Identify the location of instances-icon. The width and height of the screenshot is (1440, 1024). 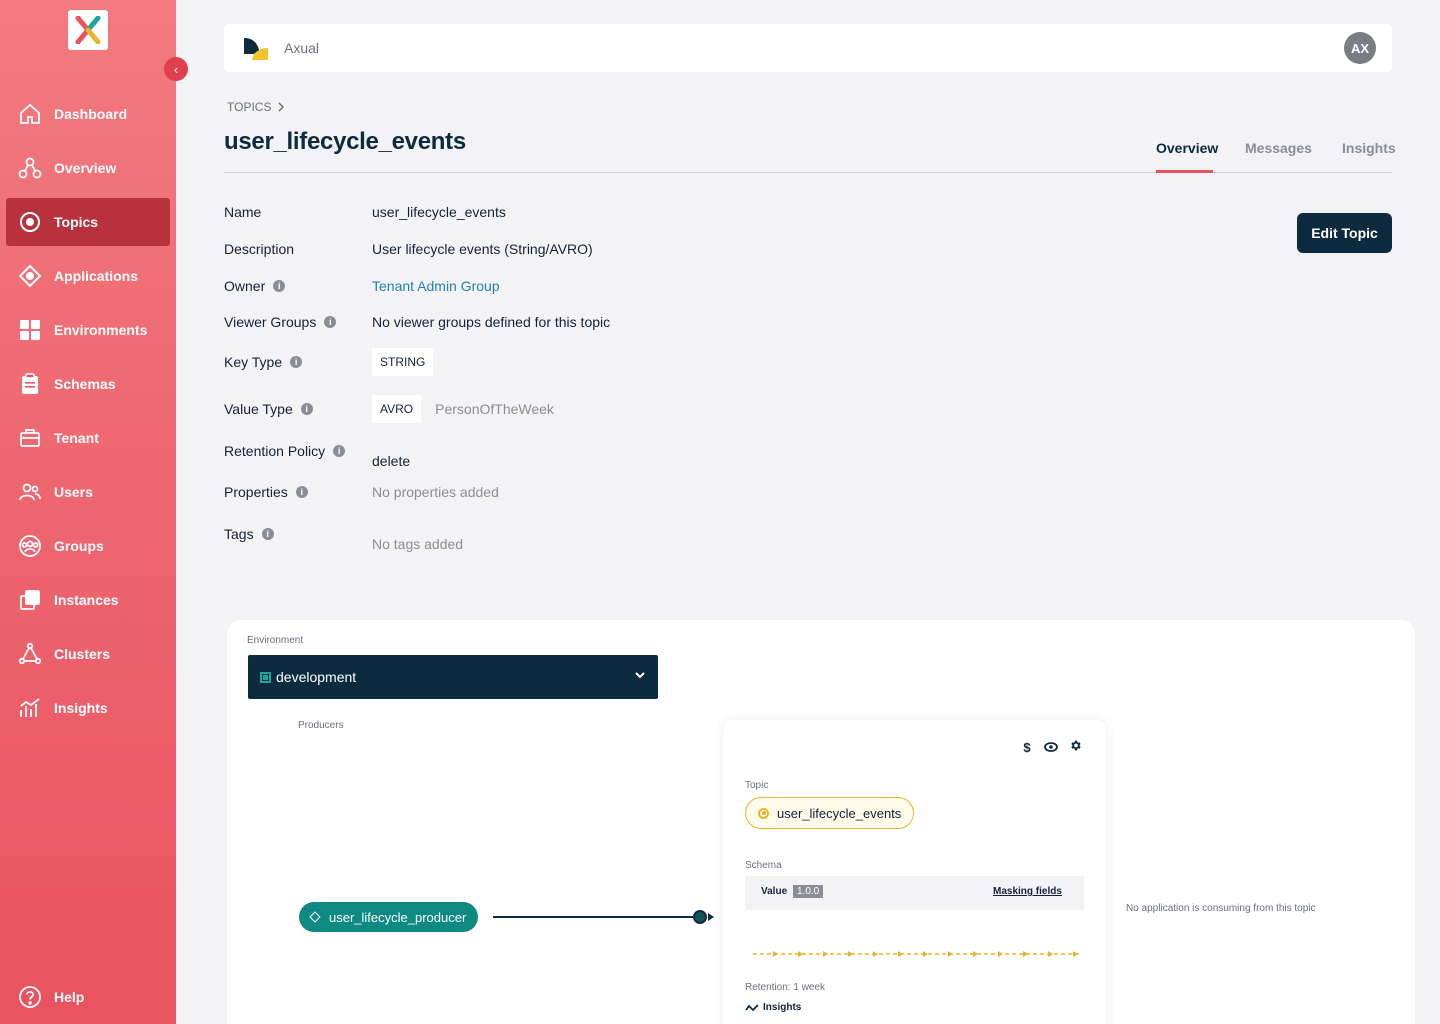
(30, 600).